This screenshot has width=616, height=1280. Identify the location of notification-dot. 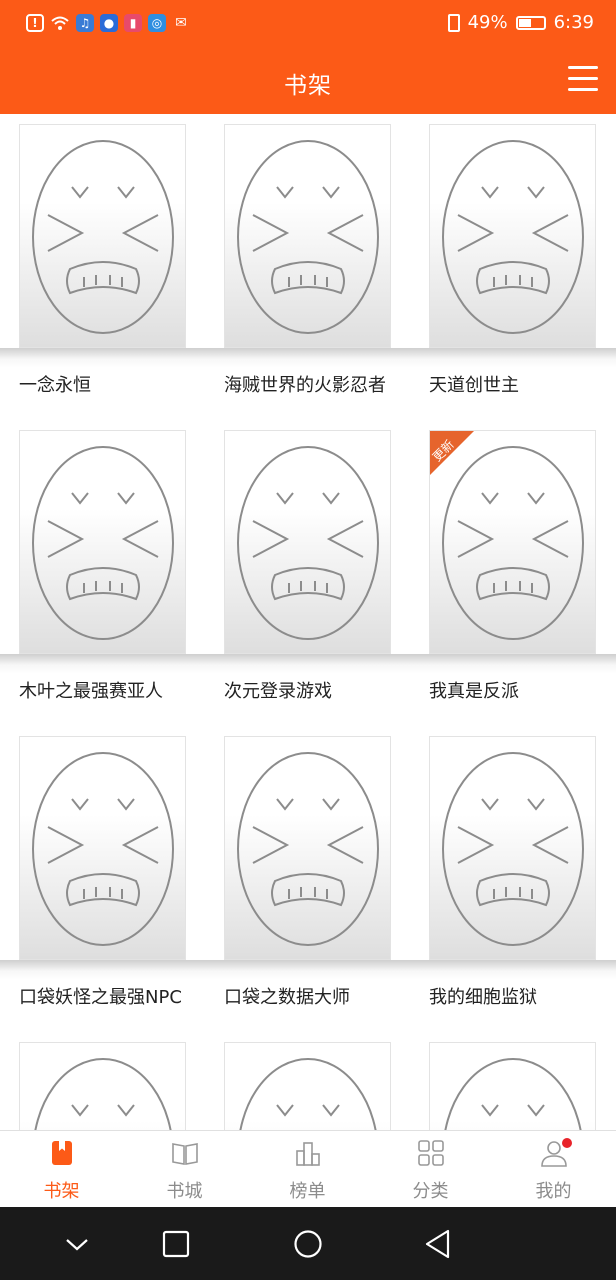
(567, 1143).